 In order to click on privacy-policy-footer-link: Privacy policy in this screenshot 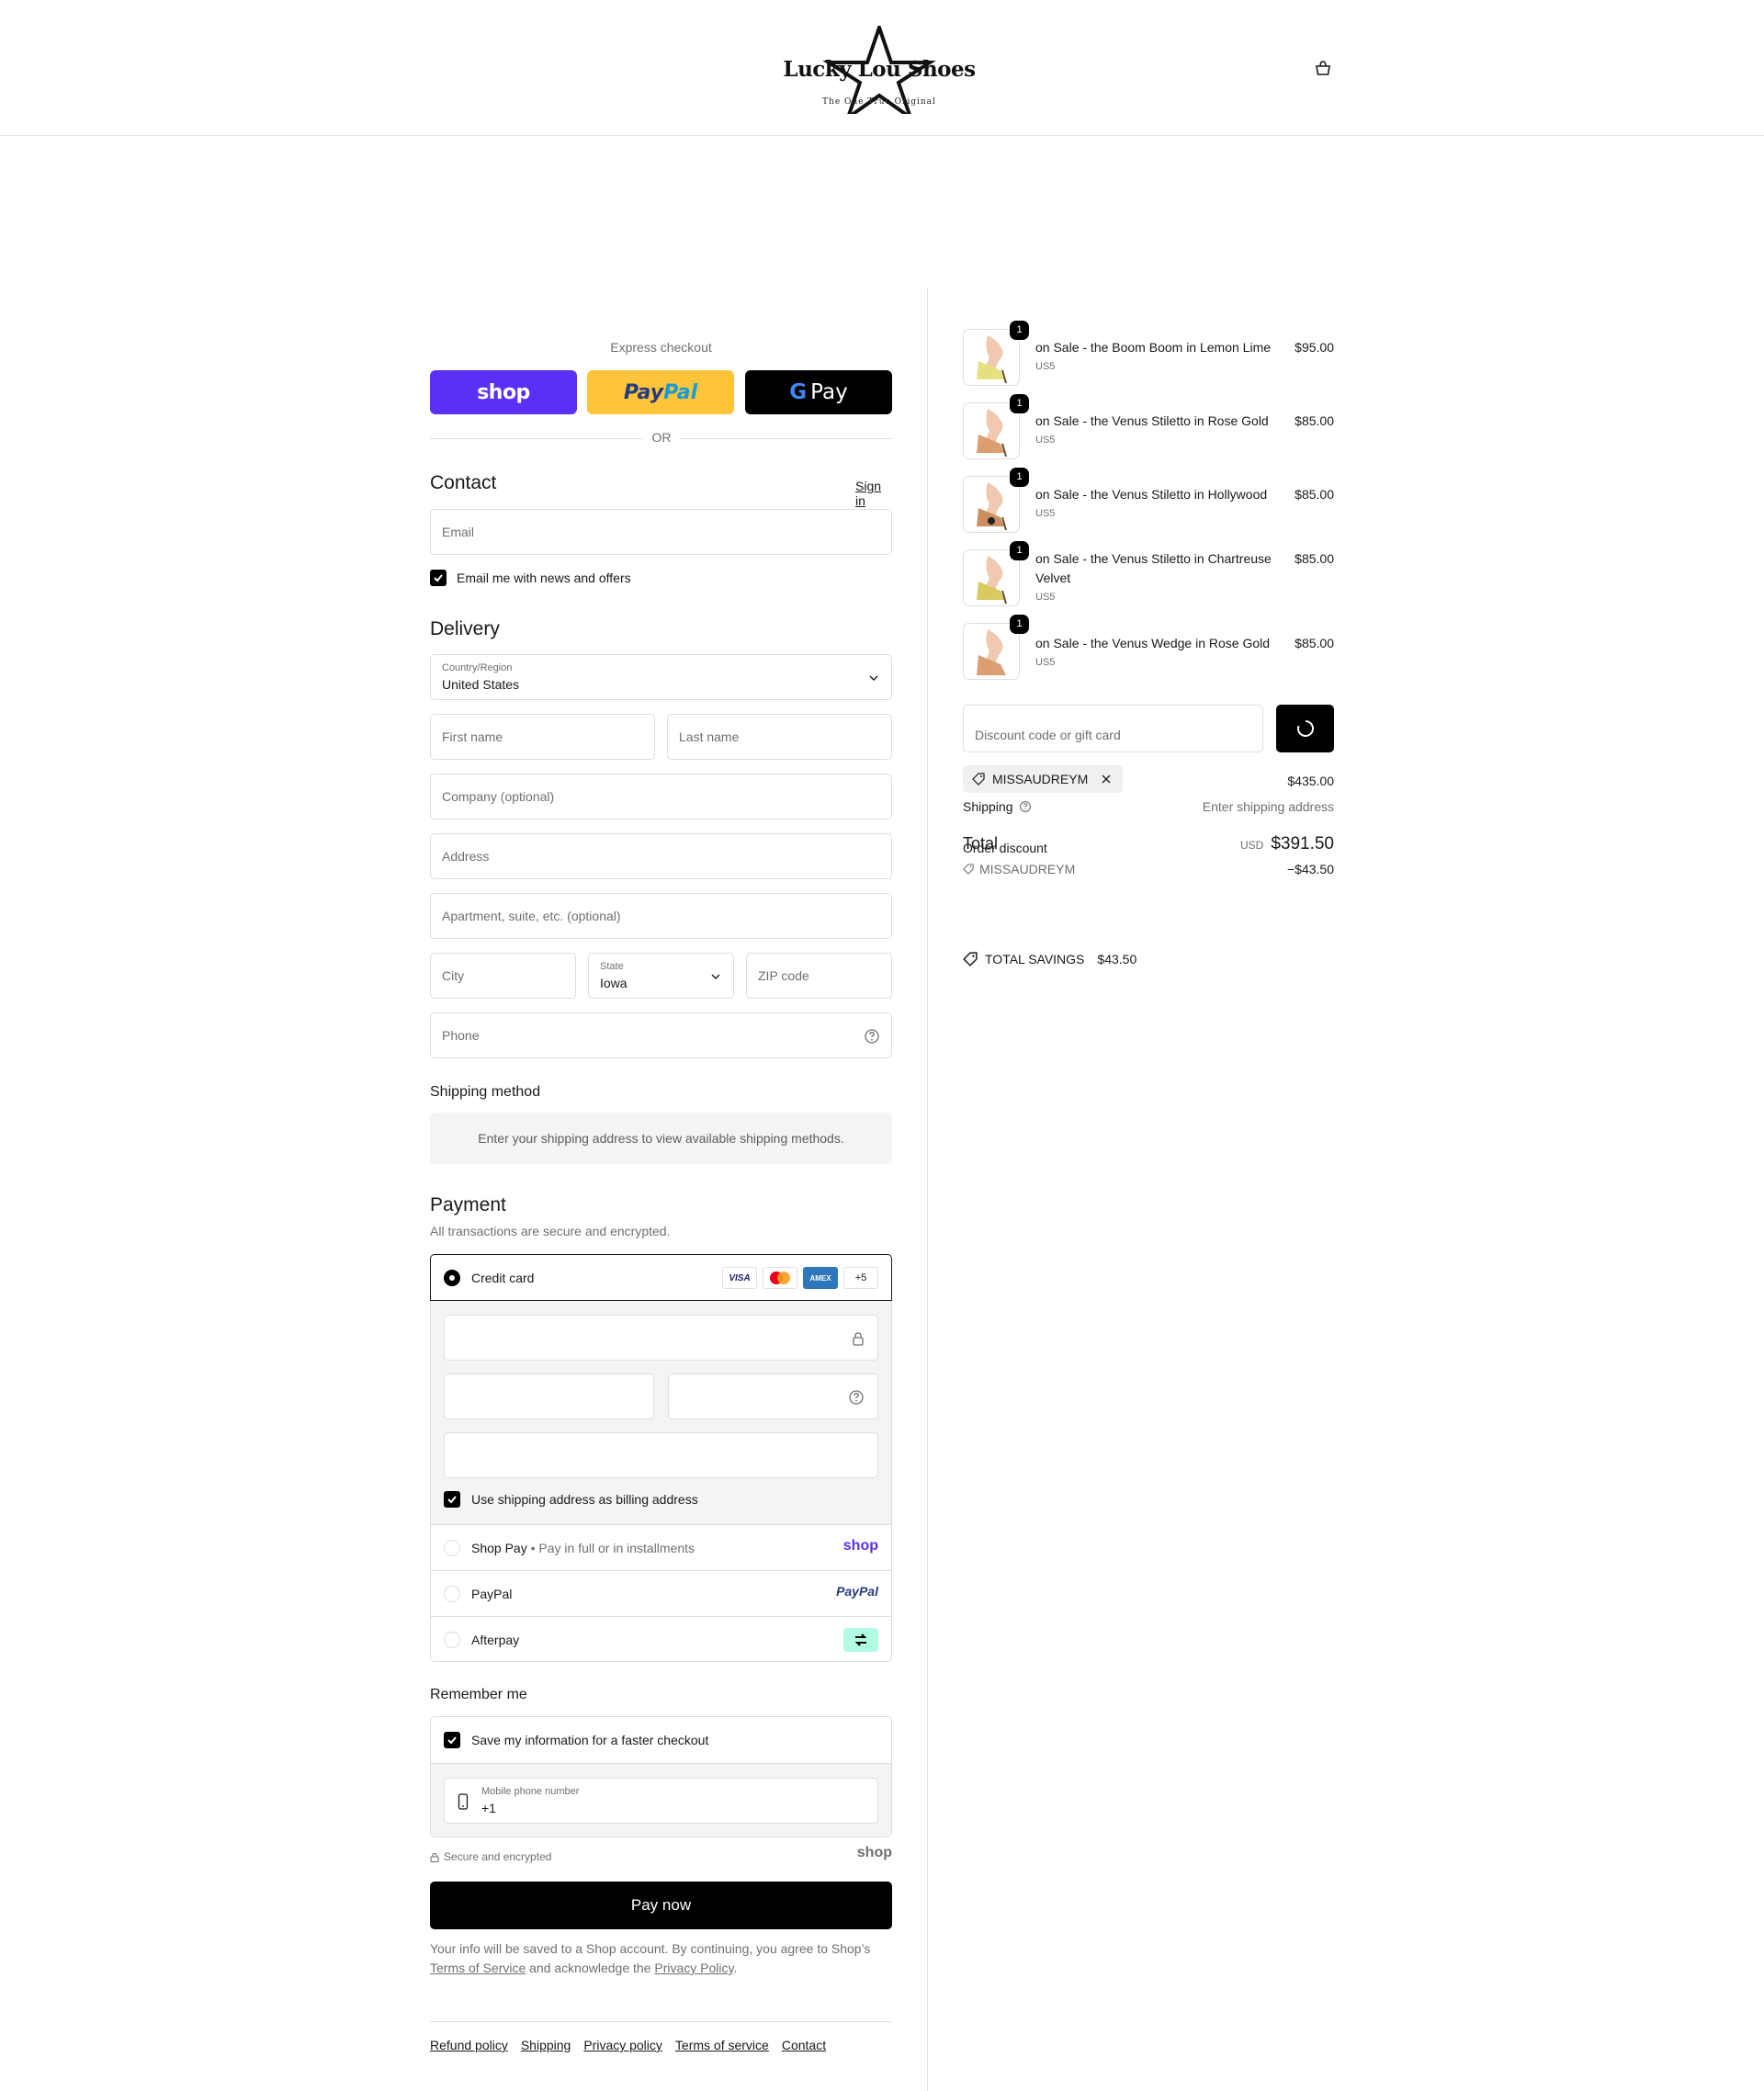, I will do `click(623, 2045)`.